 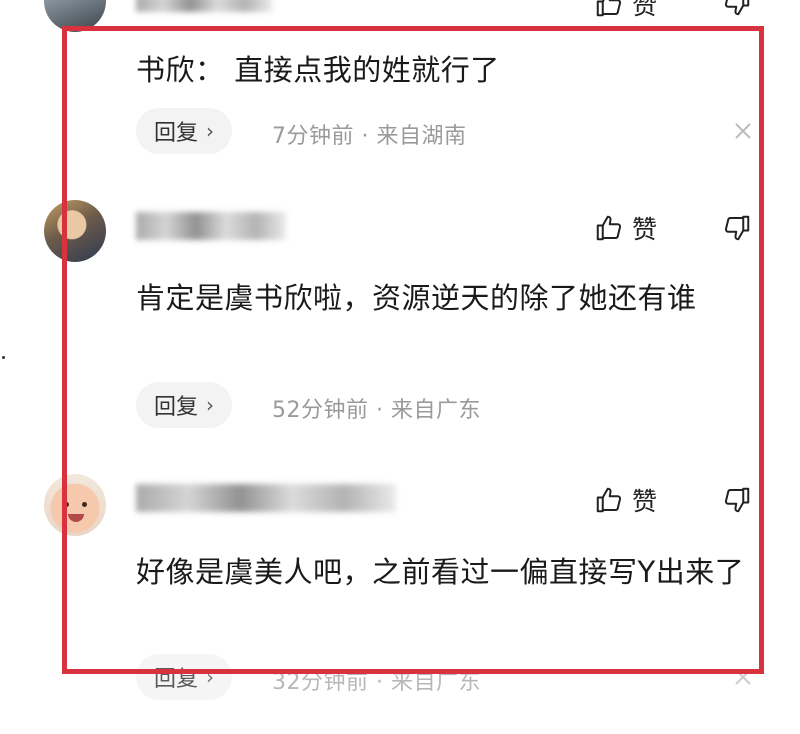 I want to click on comment-text: 好像是虞美人吧，之前看过一偏直接写Y出来了, so click(x=440, y=572).